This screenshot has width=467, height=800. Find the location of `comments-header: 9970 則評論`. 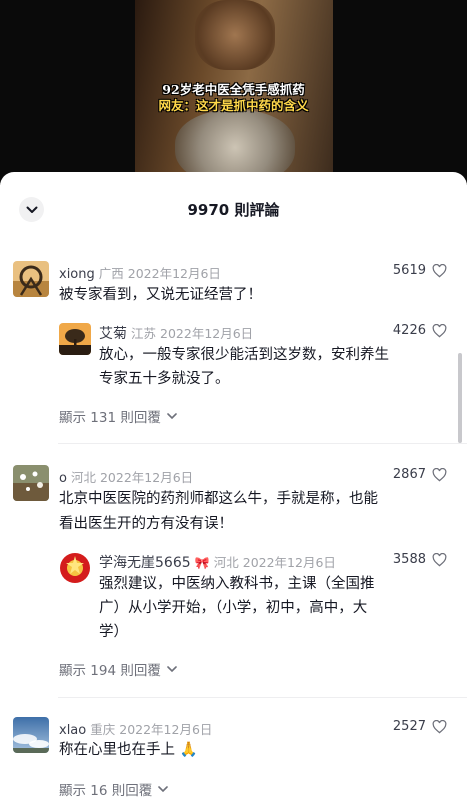

comments-header: 9970 則評論 is located at coordinates (233, 208).